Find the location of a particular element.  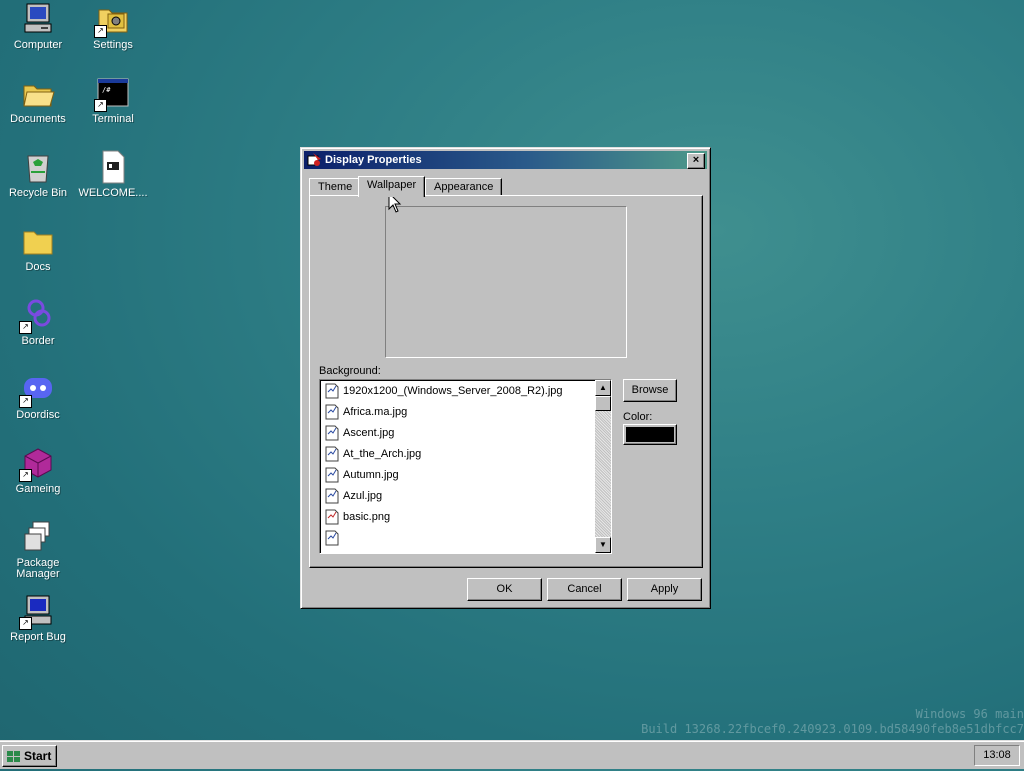

folder-icon is located at coordinates (38, 241).